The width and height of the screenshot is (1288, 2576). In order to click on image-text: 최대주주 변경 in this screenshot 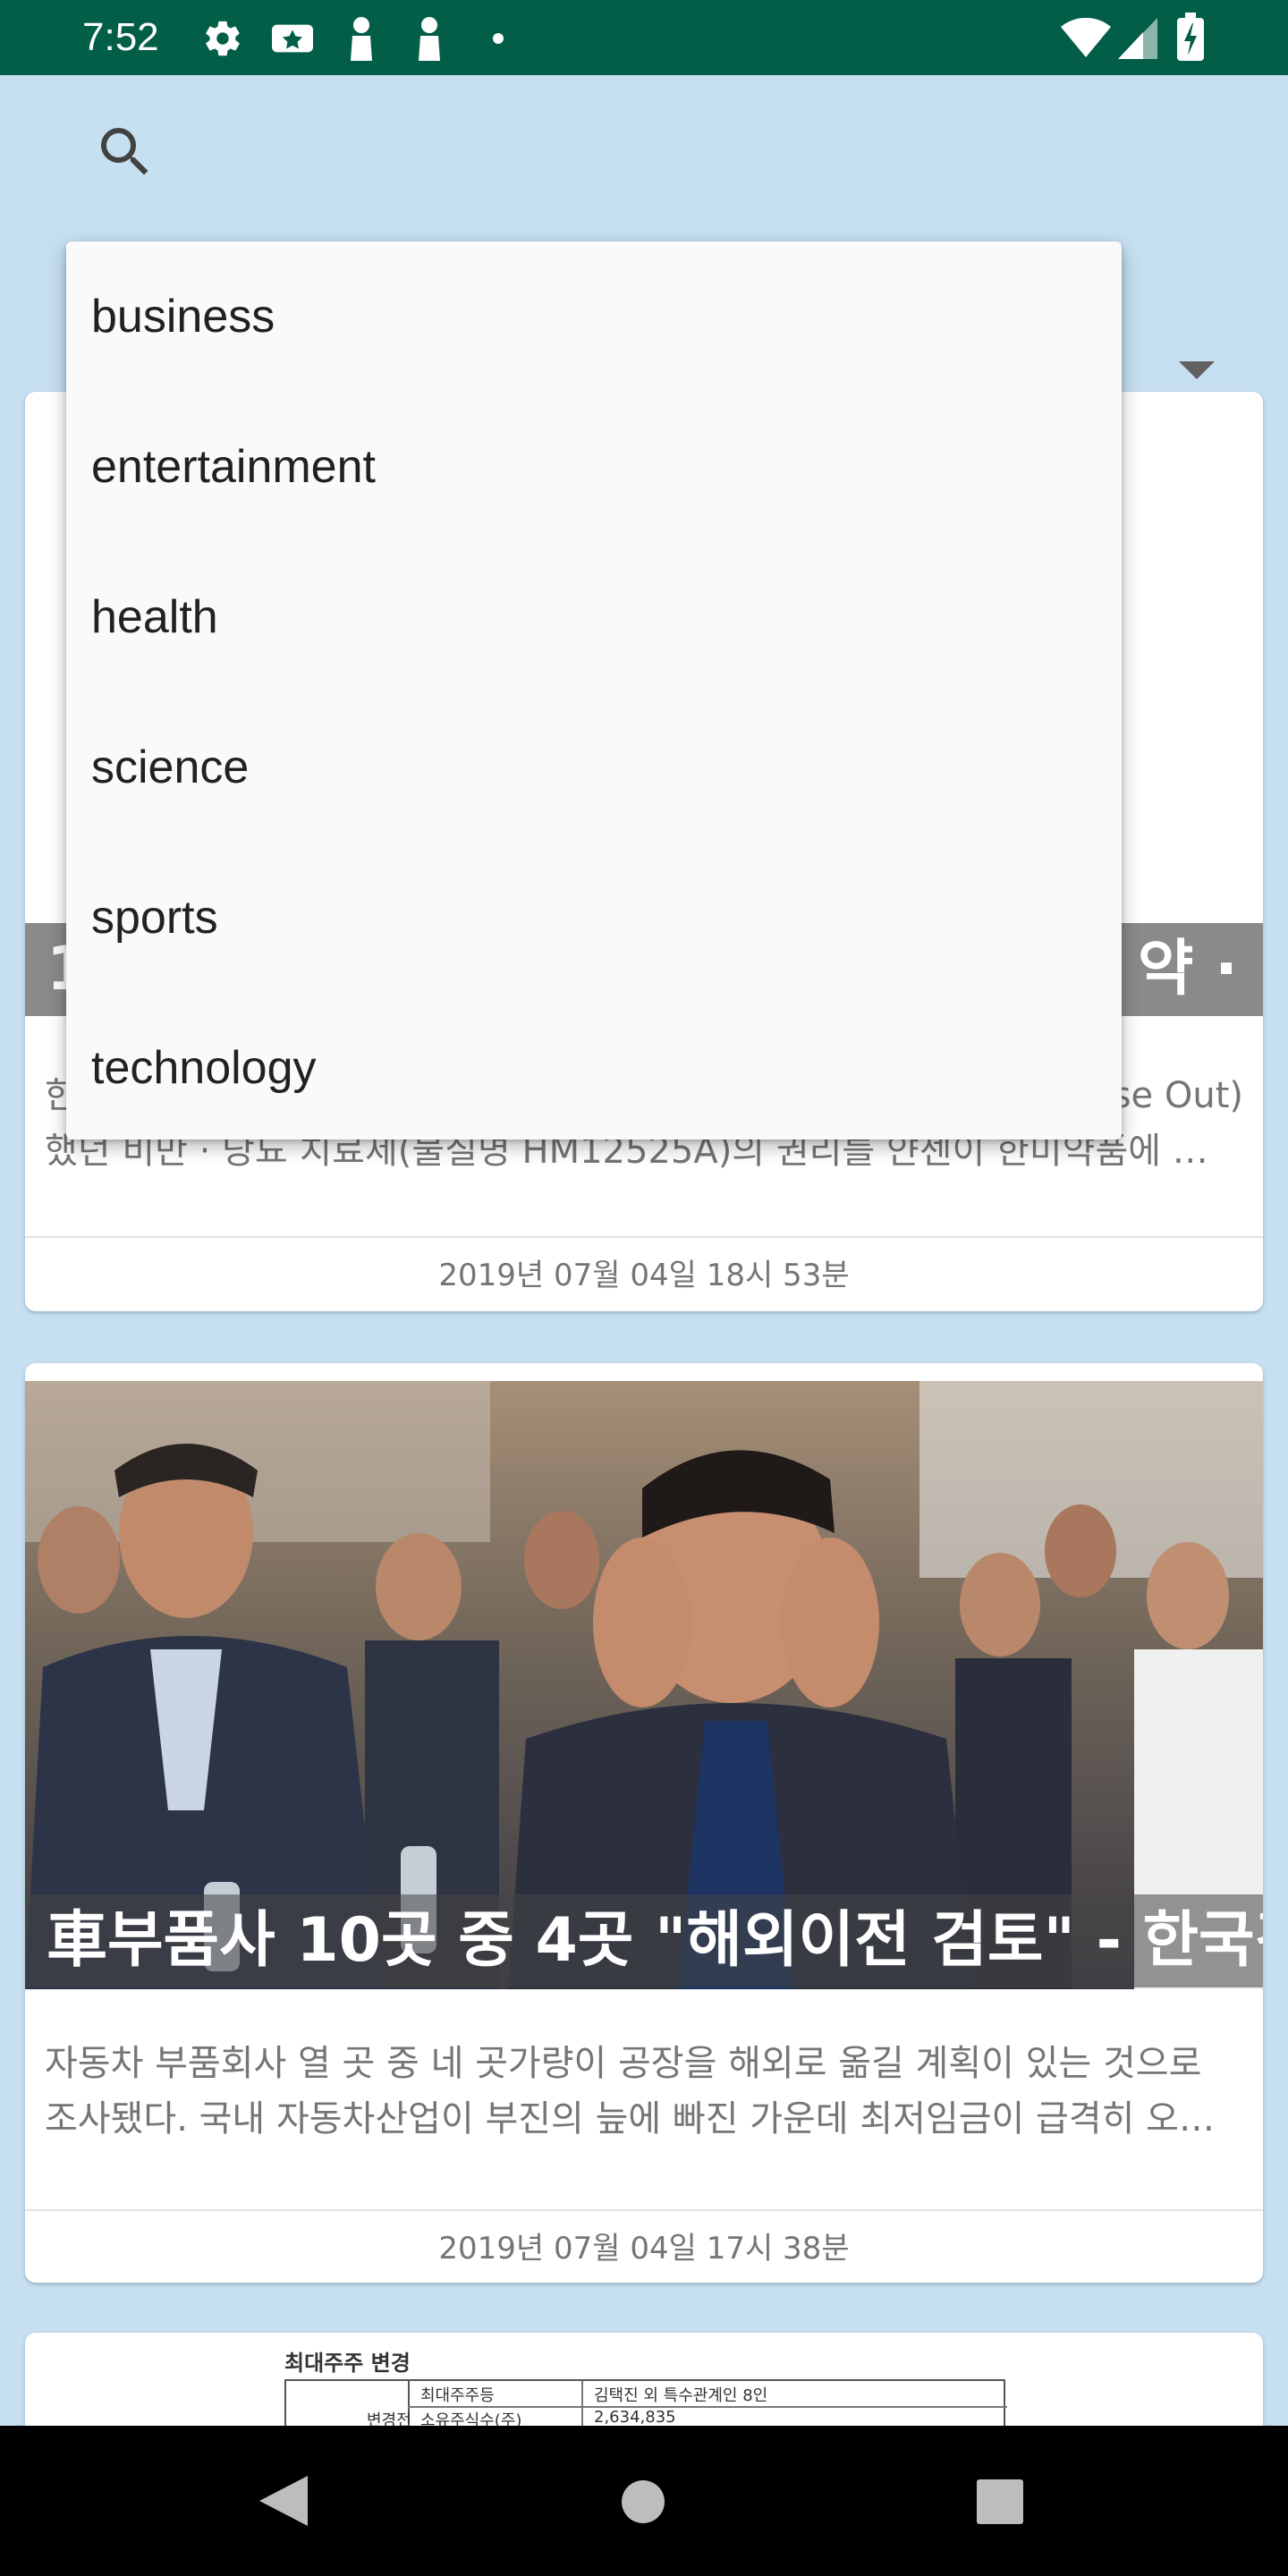, I will do `click(347, 2363)`.